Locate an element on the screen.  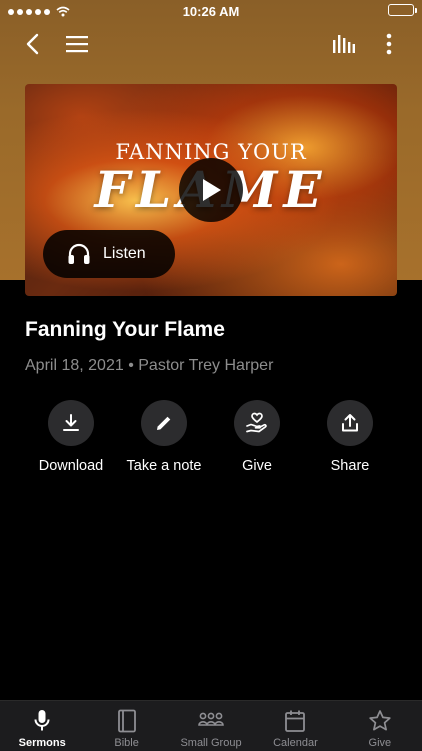
give-button: Give is located at coordinates (257, 437).